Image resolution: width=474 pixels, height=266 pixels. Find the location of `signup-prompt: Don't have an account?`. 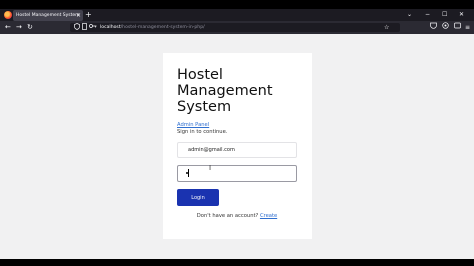

signup-prompt: Don't have an account? is located at coordinates (227, 216).